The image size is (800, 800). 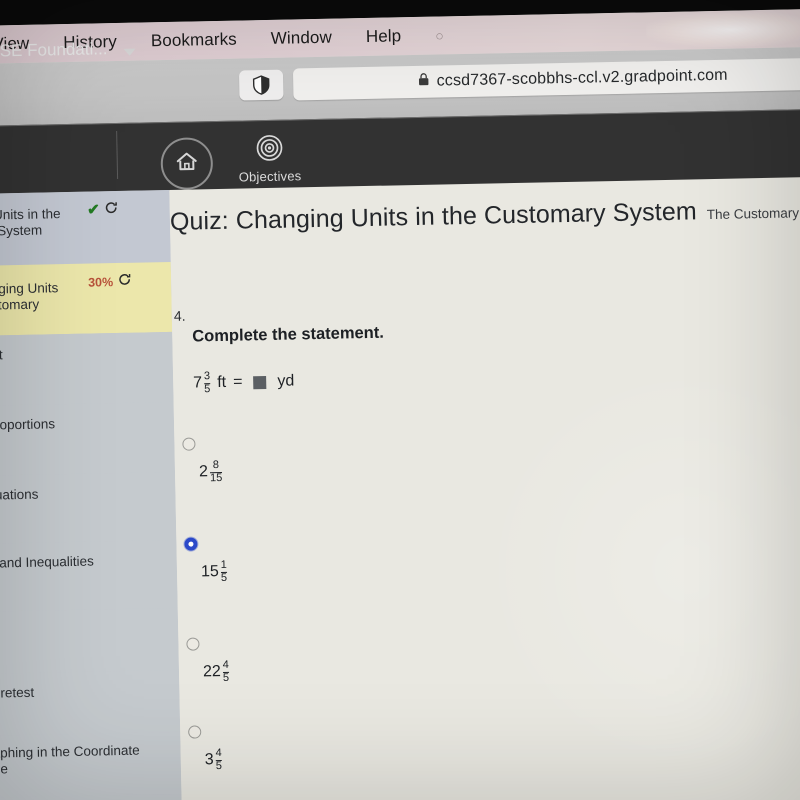 I want to click on blank-answer-box, so click(x=260, y=382).